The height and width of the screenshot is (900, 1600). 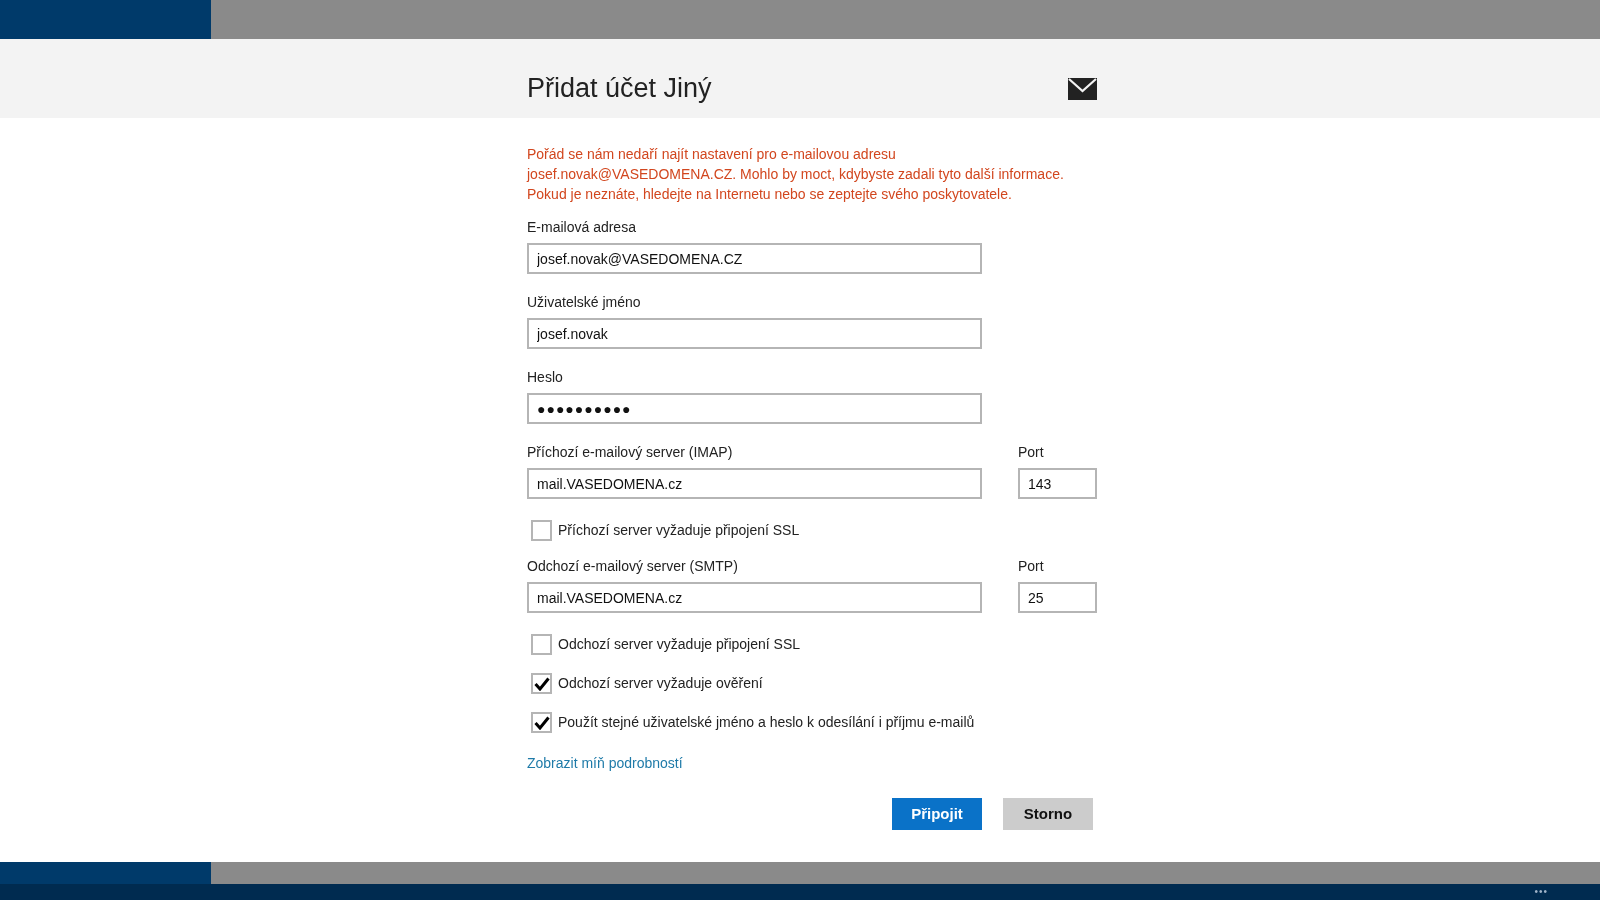 I want to click on more-button: •••, so click(x=1541, y=892).